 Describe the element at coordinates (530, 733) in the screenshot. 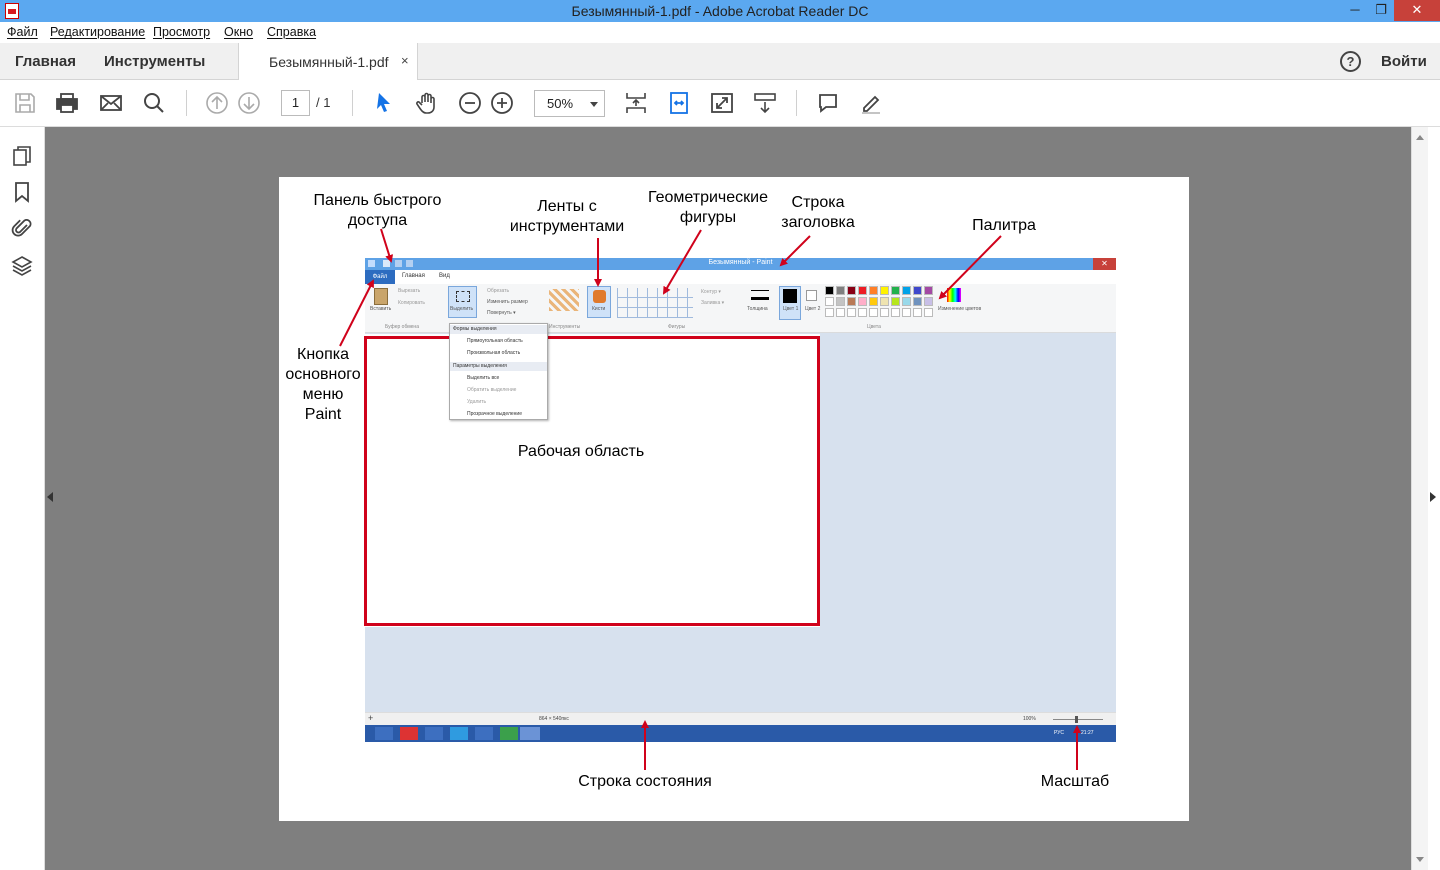

I see `taskbar-paint-icon` at that location.